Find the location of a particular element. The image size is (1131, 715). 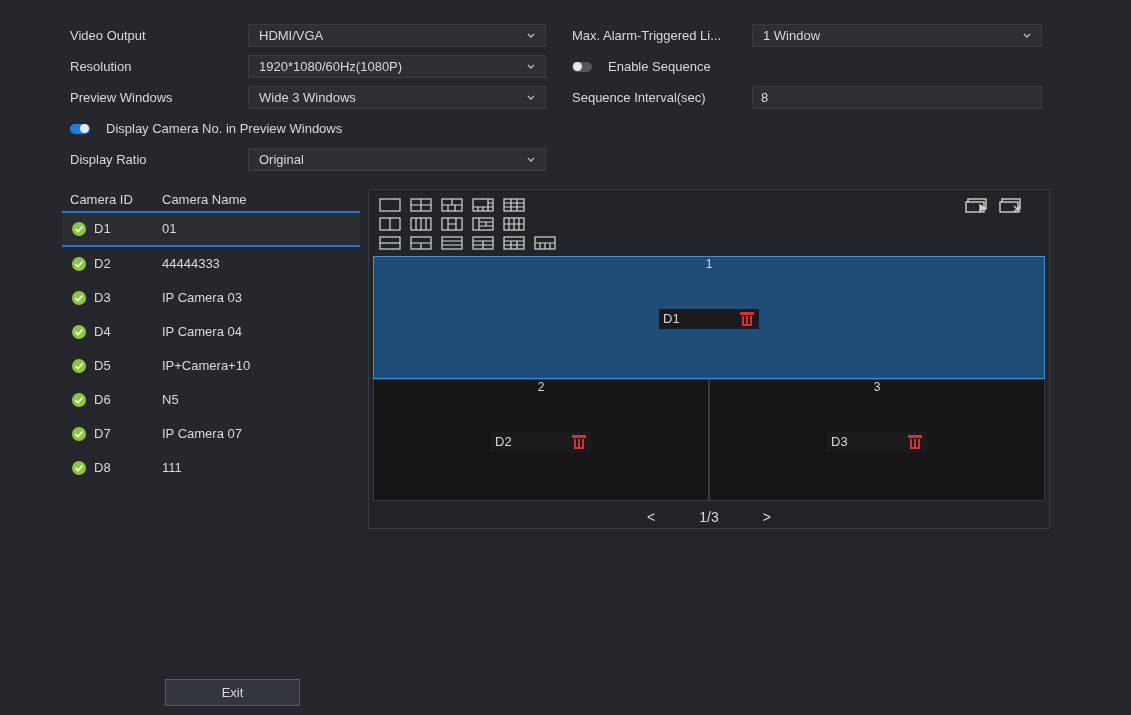

camera-row: D3 IP Camera 03 is located at coordinates (211, 298).